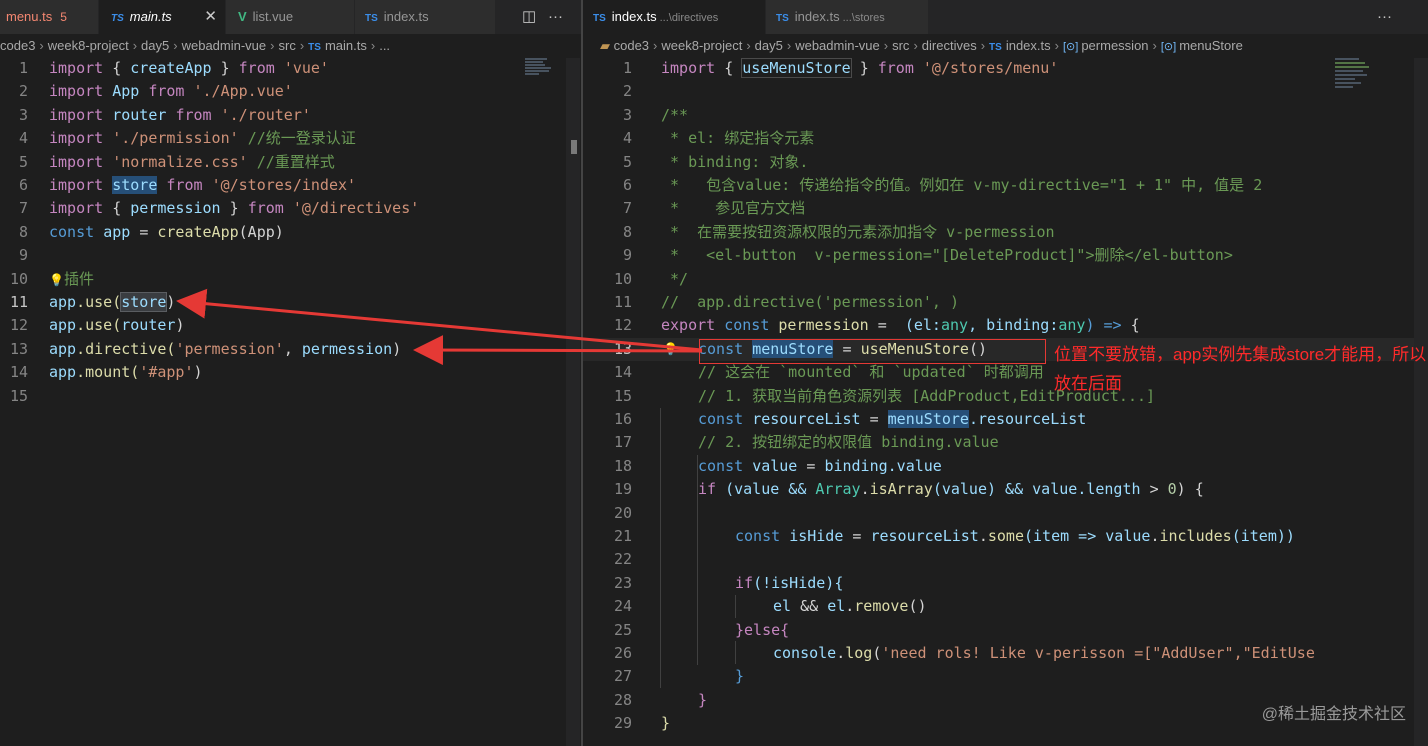 The height and width of the screenshot is (746, 1428). Describe the element at coordinates (210, 17) in the screenshot. I see `close-icon: ✕` at that location.